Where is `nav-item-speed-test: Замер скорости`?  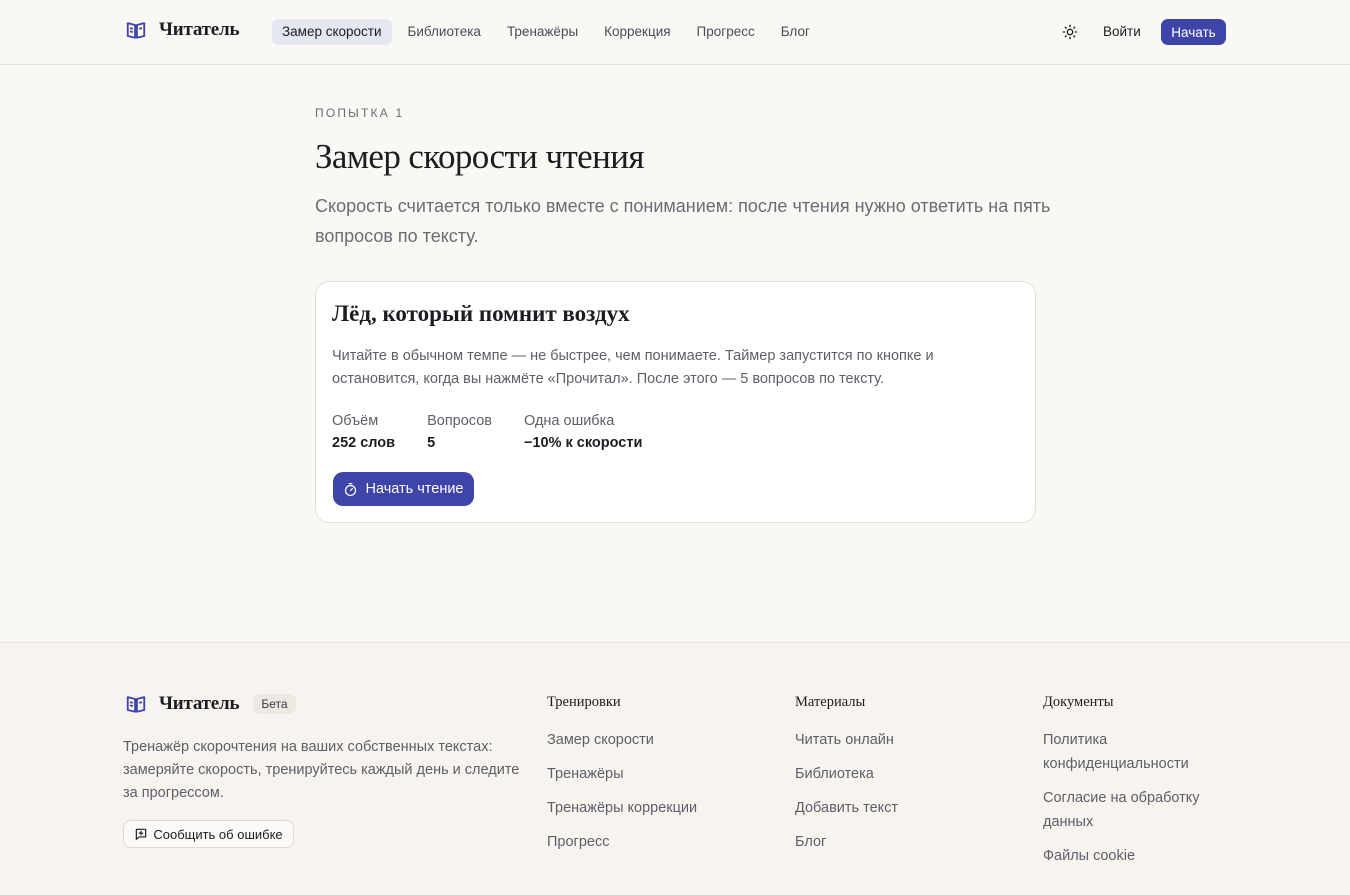 nav-item-speed-test: Замер скорости is located at coordinates (332, 32).